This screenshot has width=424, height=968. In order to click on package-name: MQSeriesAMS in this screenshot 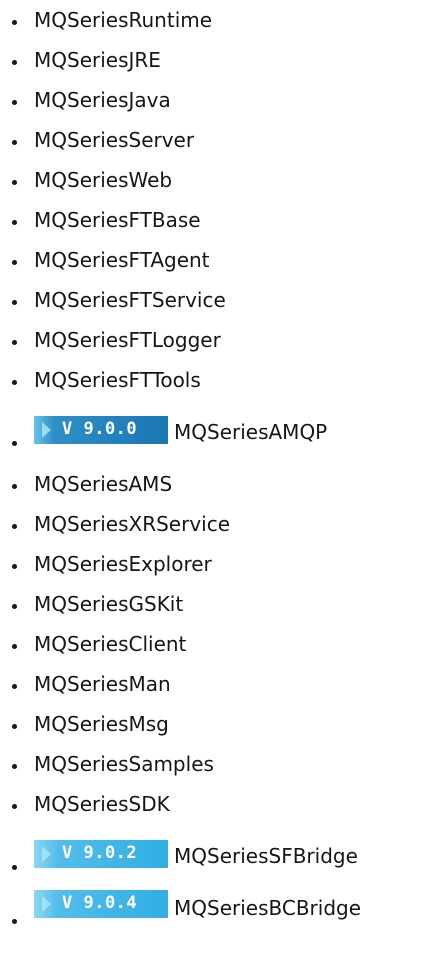, I will do `click(103, 484)`.